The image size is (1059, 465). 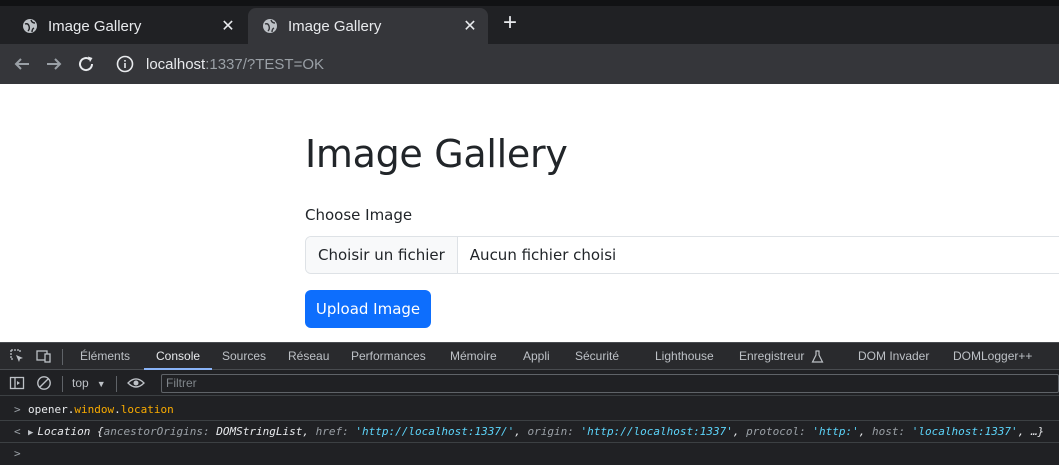 What do you see at coordinates (684, 356) in the screenshot?
I see `tab-lighthouse: Lighthouse` at bounding box center [684, 356].